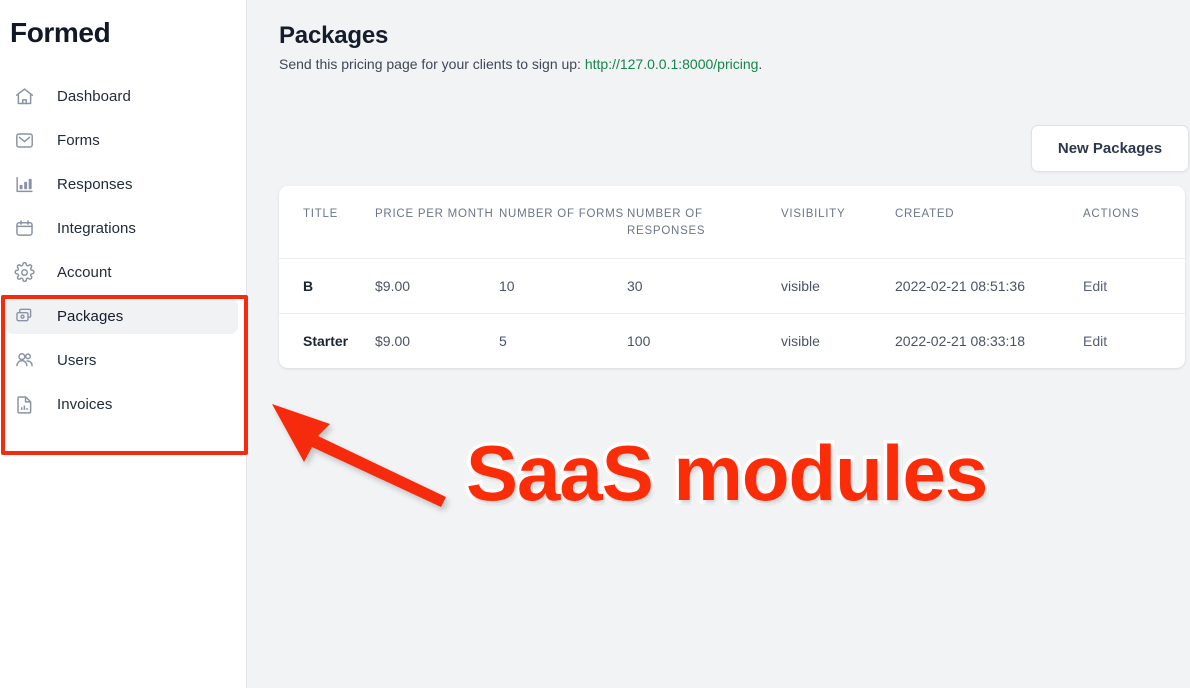 The height and width of the screenshot is (688, 1190). What do you see at coordinates (327, 286) in the screenshot?
I see `cell-title: B` at bounding box center [327, 286].